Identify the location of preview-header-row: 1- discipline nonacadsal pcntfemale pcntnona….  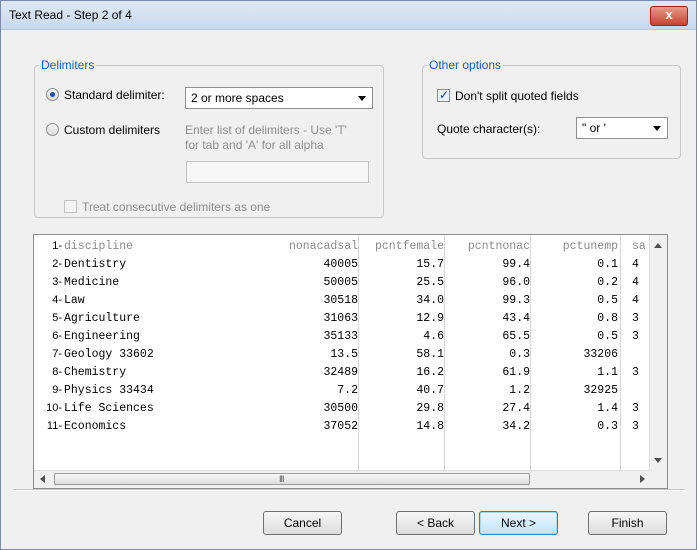
(341, 248).